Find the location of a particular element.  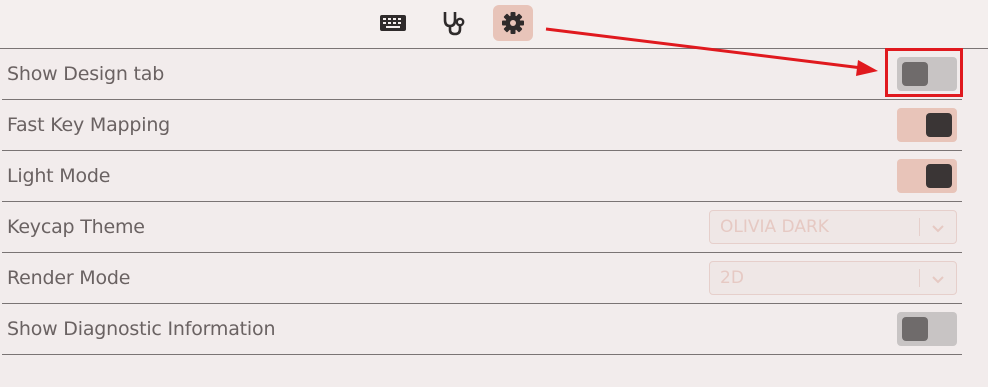

setting-row-show-diagnostic-information: Show Diagnostic Information is located at coordinates (482, 329).